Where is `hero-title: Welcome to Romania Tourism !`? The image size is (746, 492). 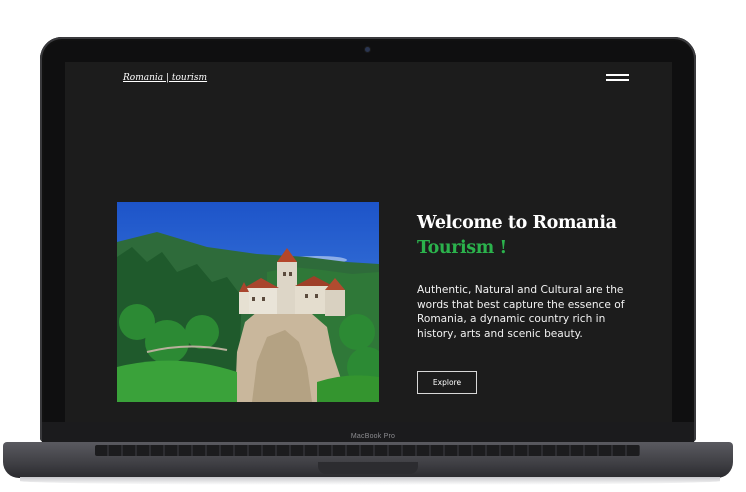
hero-title: Welcome to Romania Tourism ! is located at coordinates (542, 236).